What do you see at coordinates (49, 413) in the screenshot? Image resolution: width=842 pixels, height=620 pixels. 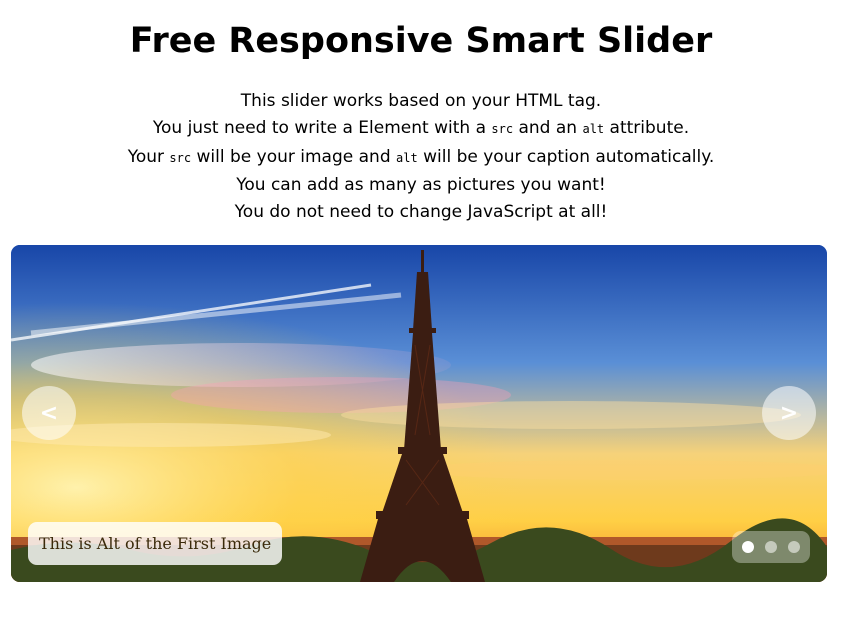 I see `previous-slide-button: <` at bounding box center [49, 413].